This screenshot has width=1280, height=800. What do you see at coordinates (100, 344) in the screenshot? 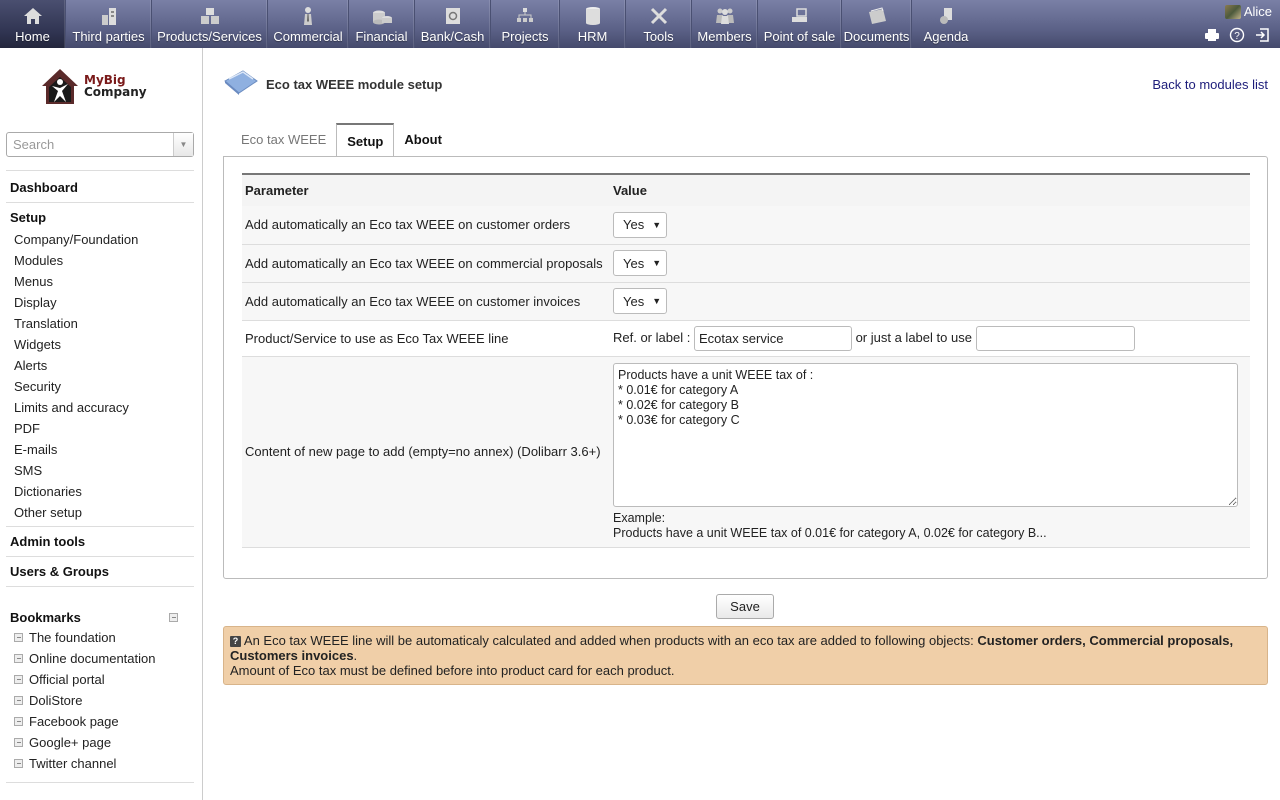
I see `sidebar-item-widgets: Widgets` at bounding box center [100, 344].